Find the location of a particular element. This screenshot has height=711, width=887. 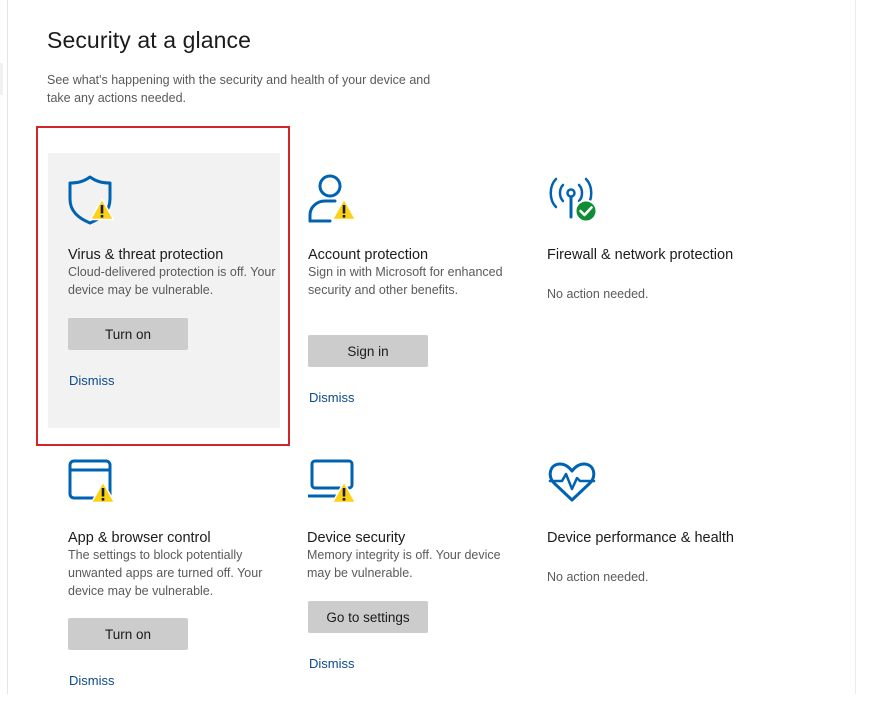

browser-window-warning-icon is located at coordinates (92, 481).